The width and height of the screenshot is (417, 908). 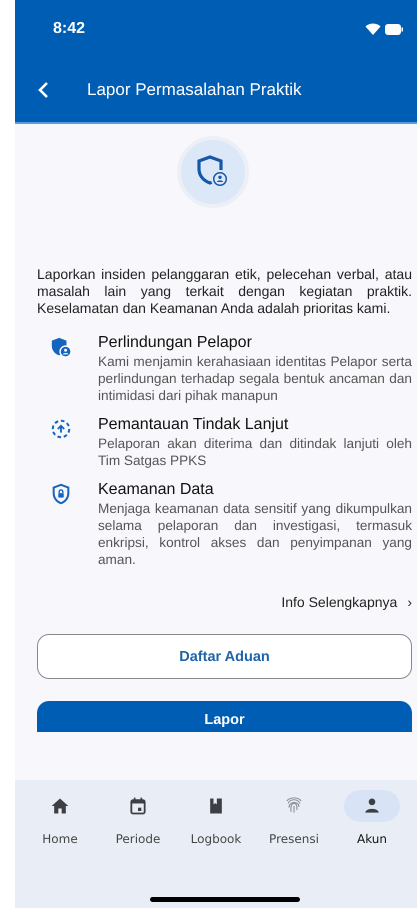 What do you see at coordinates (138, 806) in the screenshot?
I see `calendar-icon` at bounding box center [138, 806].